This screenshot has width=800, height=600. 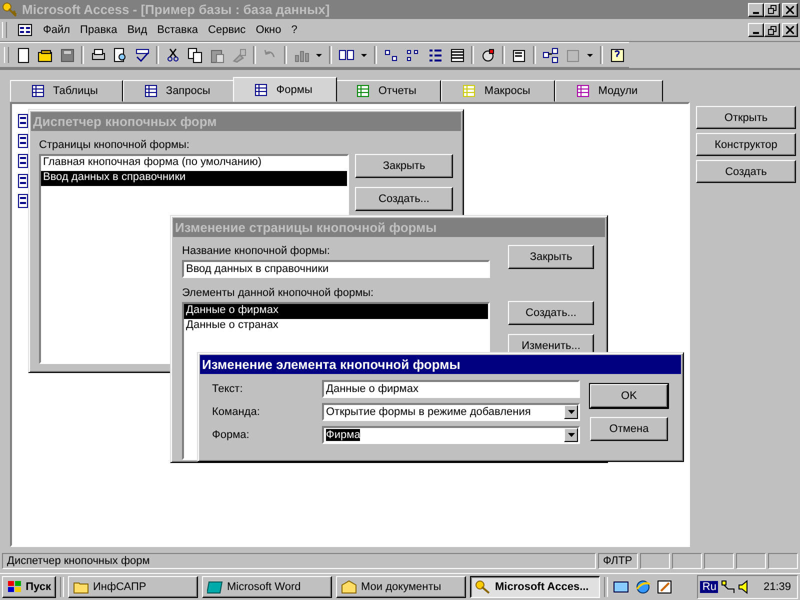 I want to click on details-view-icon, so click(x=457, y=55).